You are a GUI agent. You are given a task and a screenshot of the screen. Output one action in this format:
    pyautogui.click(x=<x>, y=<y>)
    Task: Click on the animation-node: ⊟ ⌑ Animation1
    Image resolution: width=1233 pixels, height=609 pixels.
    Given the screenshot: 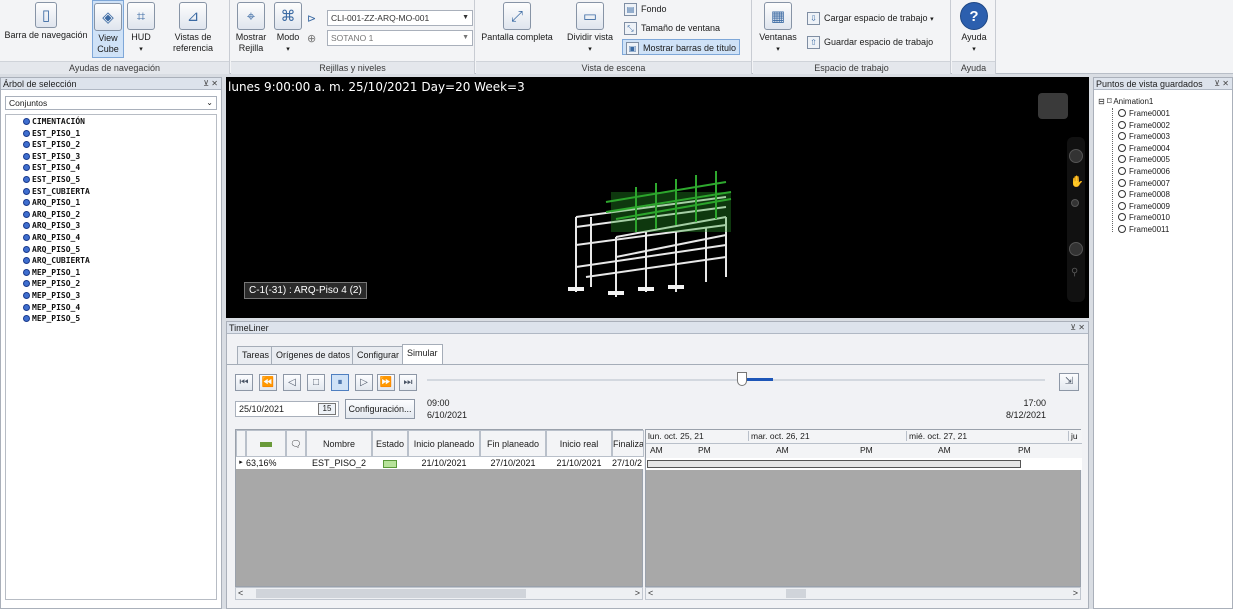 What is the action you would take?
    pyautogui.click(x=1125, y=101)
    